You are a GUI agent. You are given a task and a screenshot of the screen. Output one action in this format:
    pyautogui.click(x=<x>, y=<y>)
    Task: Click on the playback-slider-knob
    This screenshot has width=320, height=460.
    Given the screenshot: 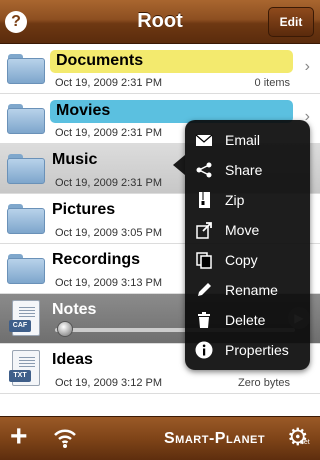 What is the action you would take?
    pyautogui.click(x=65, y=329)
    